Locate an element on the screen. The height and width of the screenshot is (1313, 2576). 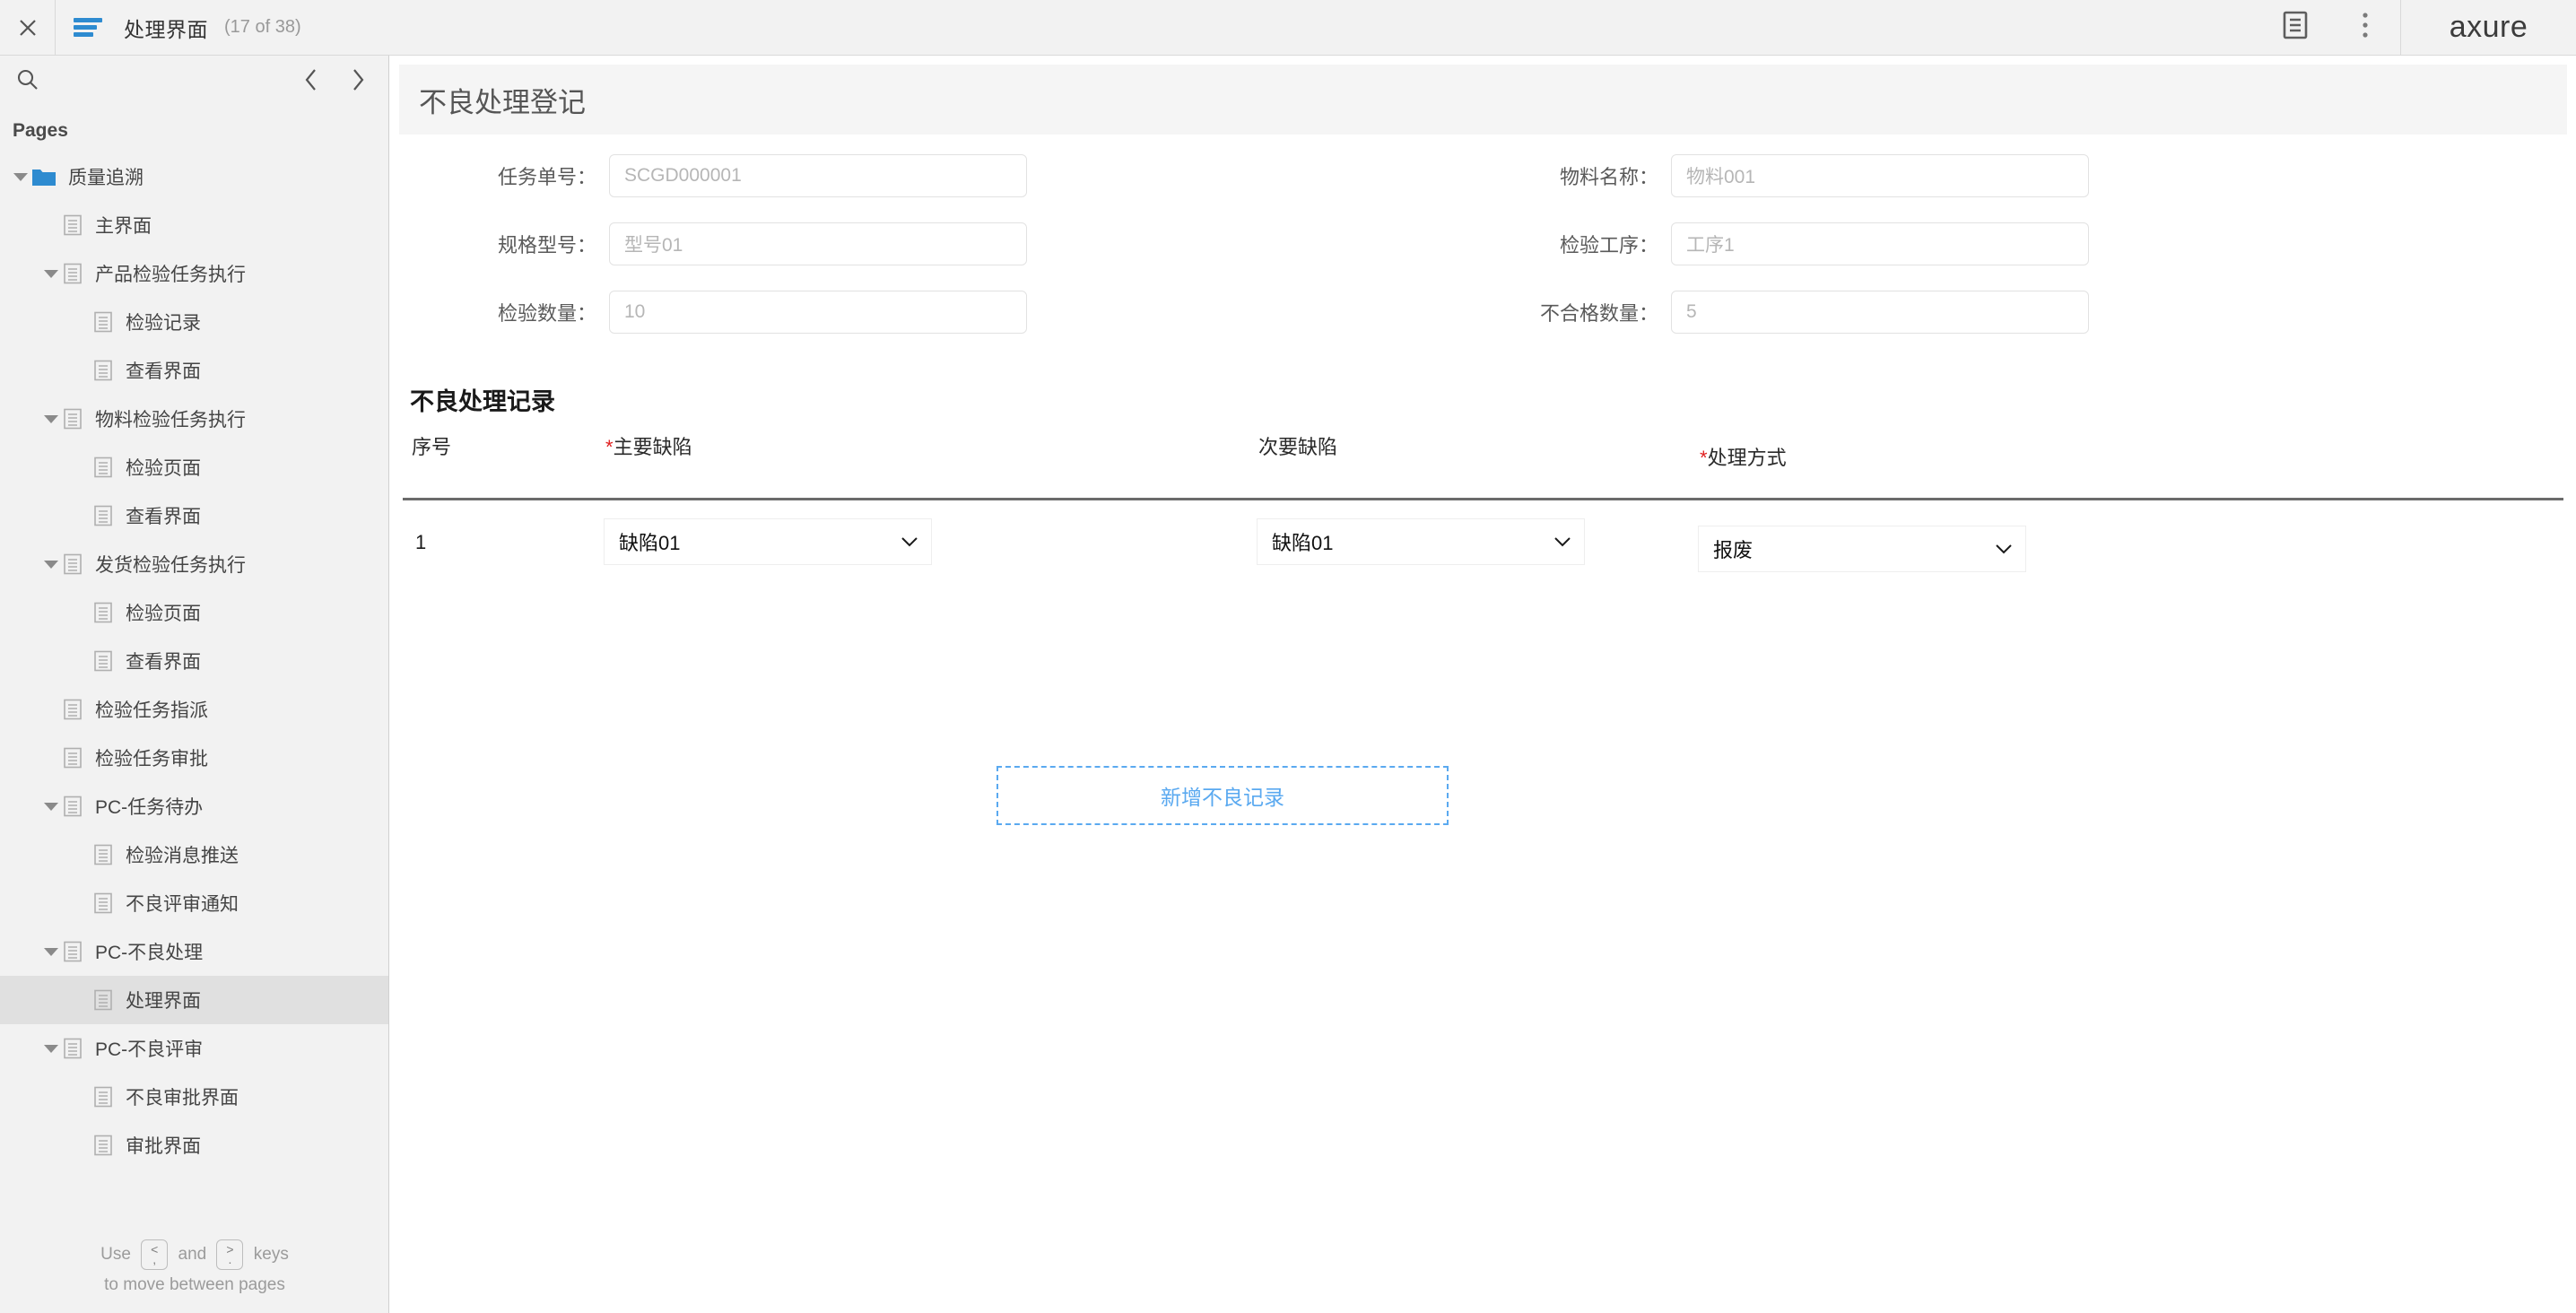
column-header-3: 次要缺陷 is located at coordinates (1297, 445).